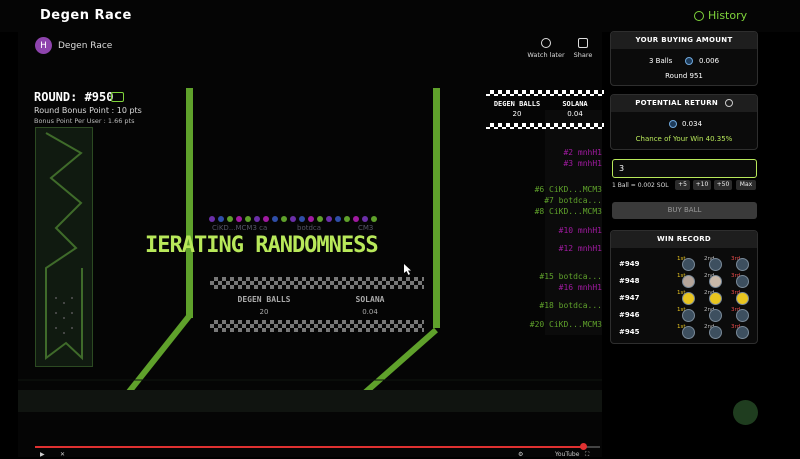  What do you see at coordinates (728, 15) in the screenshot?
I see `history-label: History` at bounding box center [728, 15].